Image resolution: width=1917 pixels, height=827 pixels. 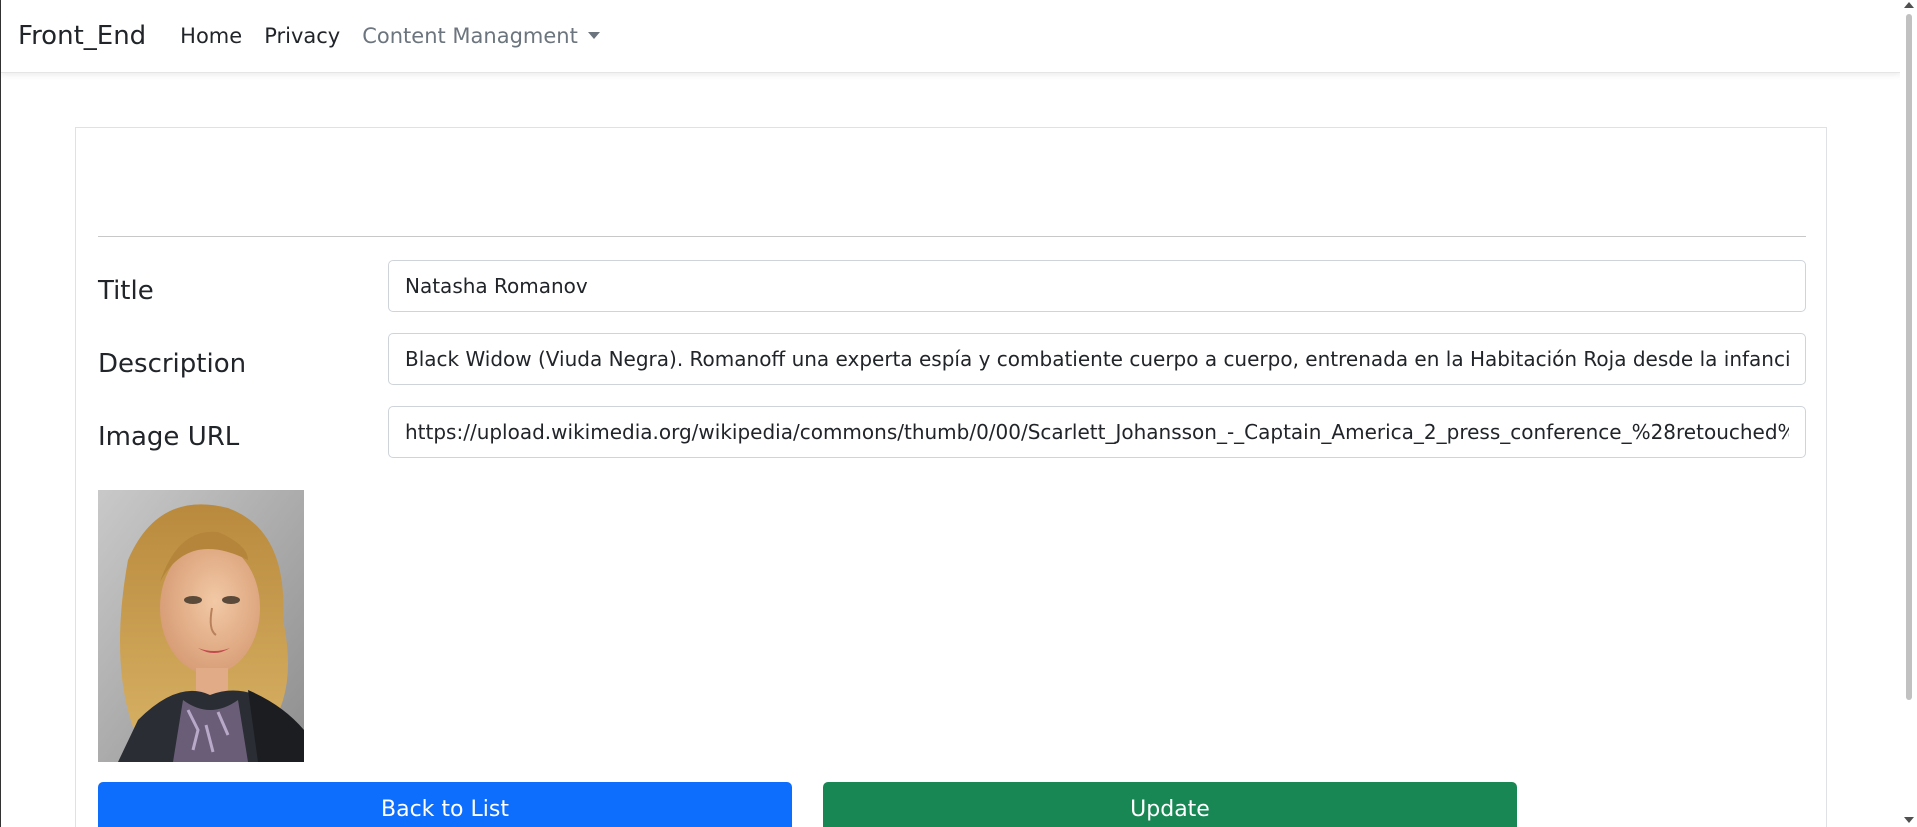 I want to click on scroll-thumb, so click(x=1909, y=357).